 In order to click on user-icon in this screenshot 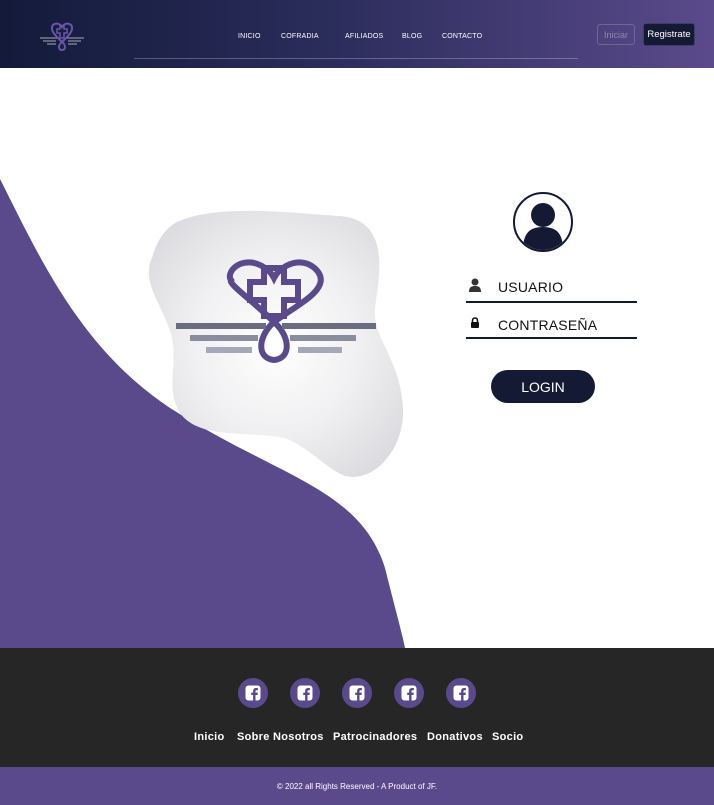, I will do `click(475, 285)`.